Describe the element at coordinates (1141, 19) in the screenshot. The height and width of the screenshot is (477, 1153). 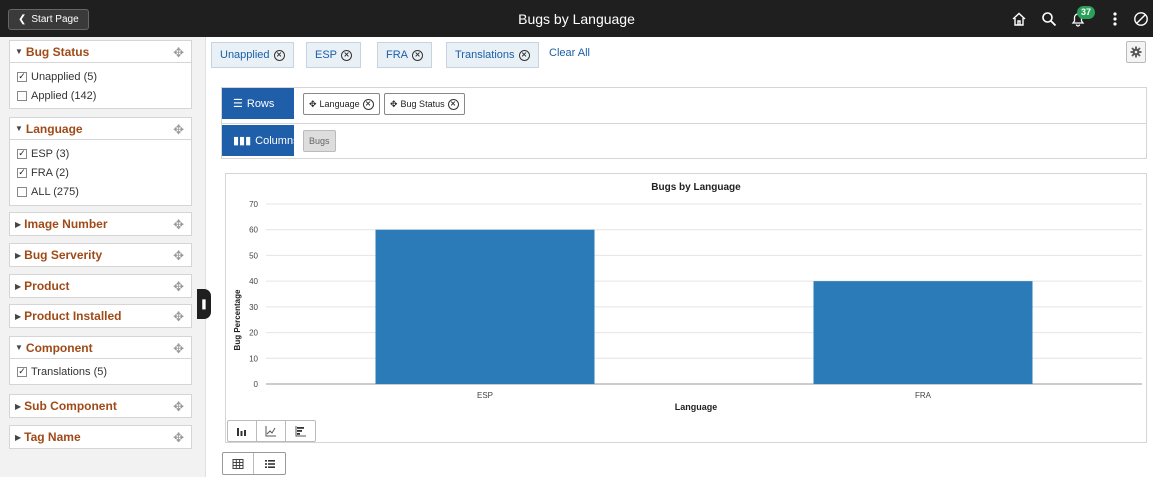
I see `nav-bar-icon` at that location.